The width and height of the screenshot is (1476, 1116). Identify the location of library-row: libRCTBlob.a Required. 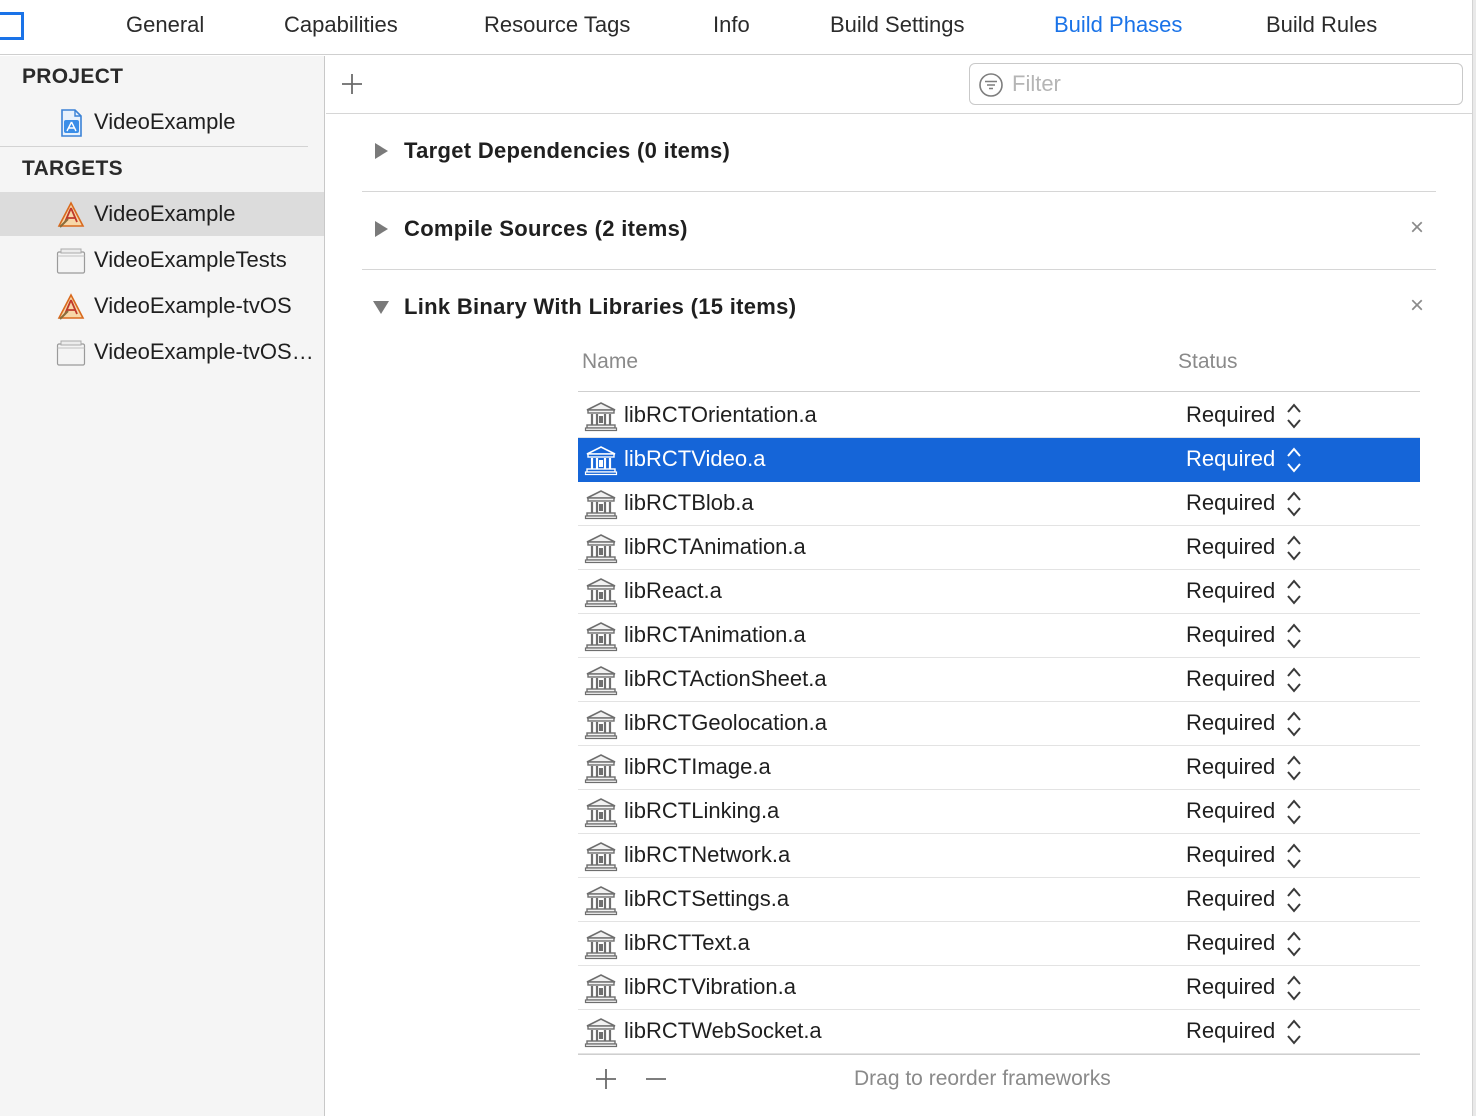
(999, 504).